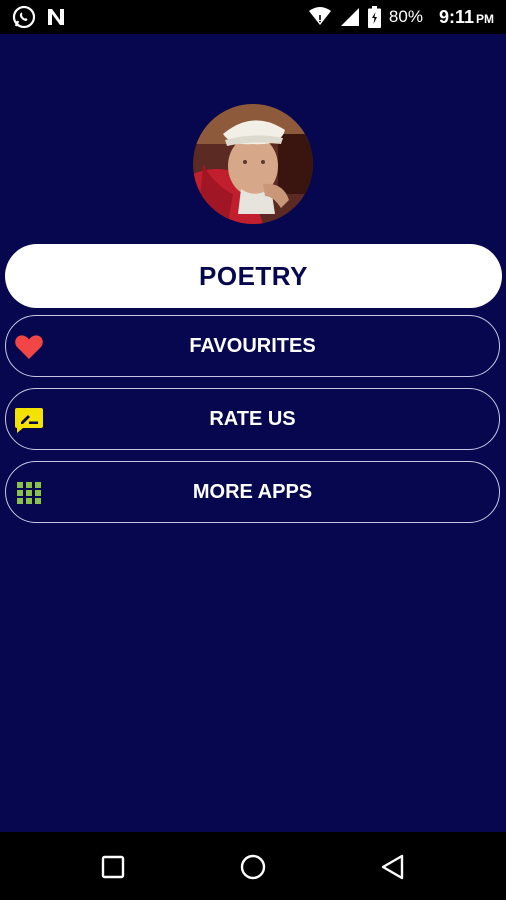  I want to click on poetry-button: POETRY, so click(253, 276).